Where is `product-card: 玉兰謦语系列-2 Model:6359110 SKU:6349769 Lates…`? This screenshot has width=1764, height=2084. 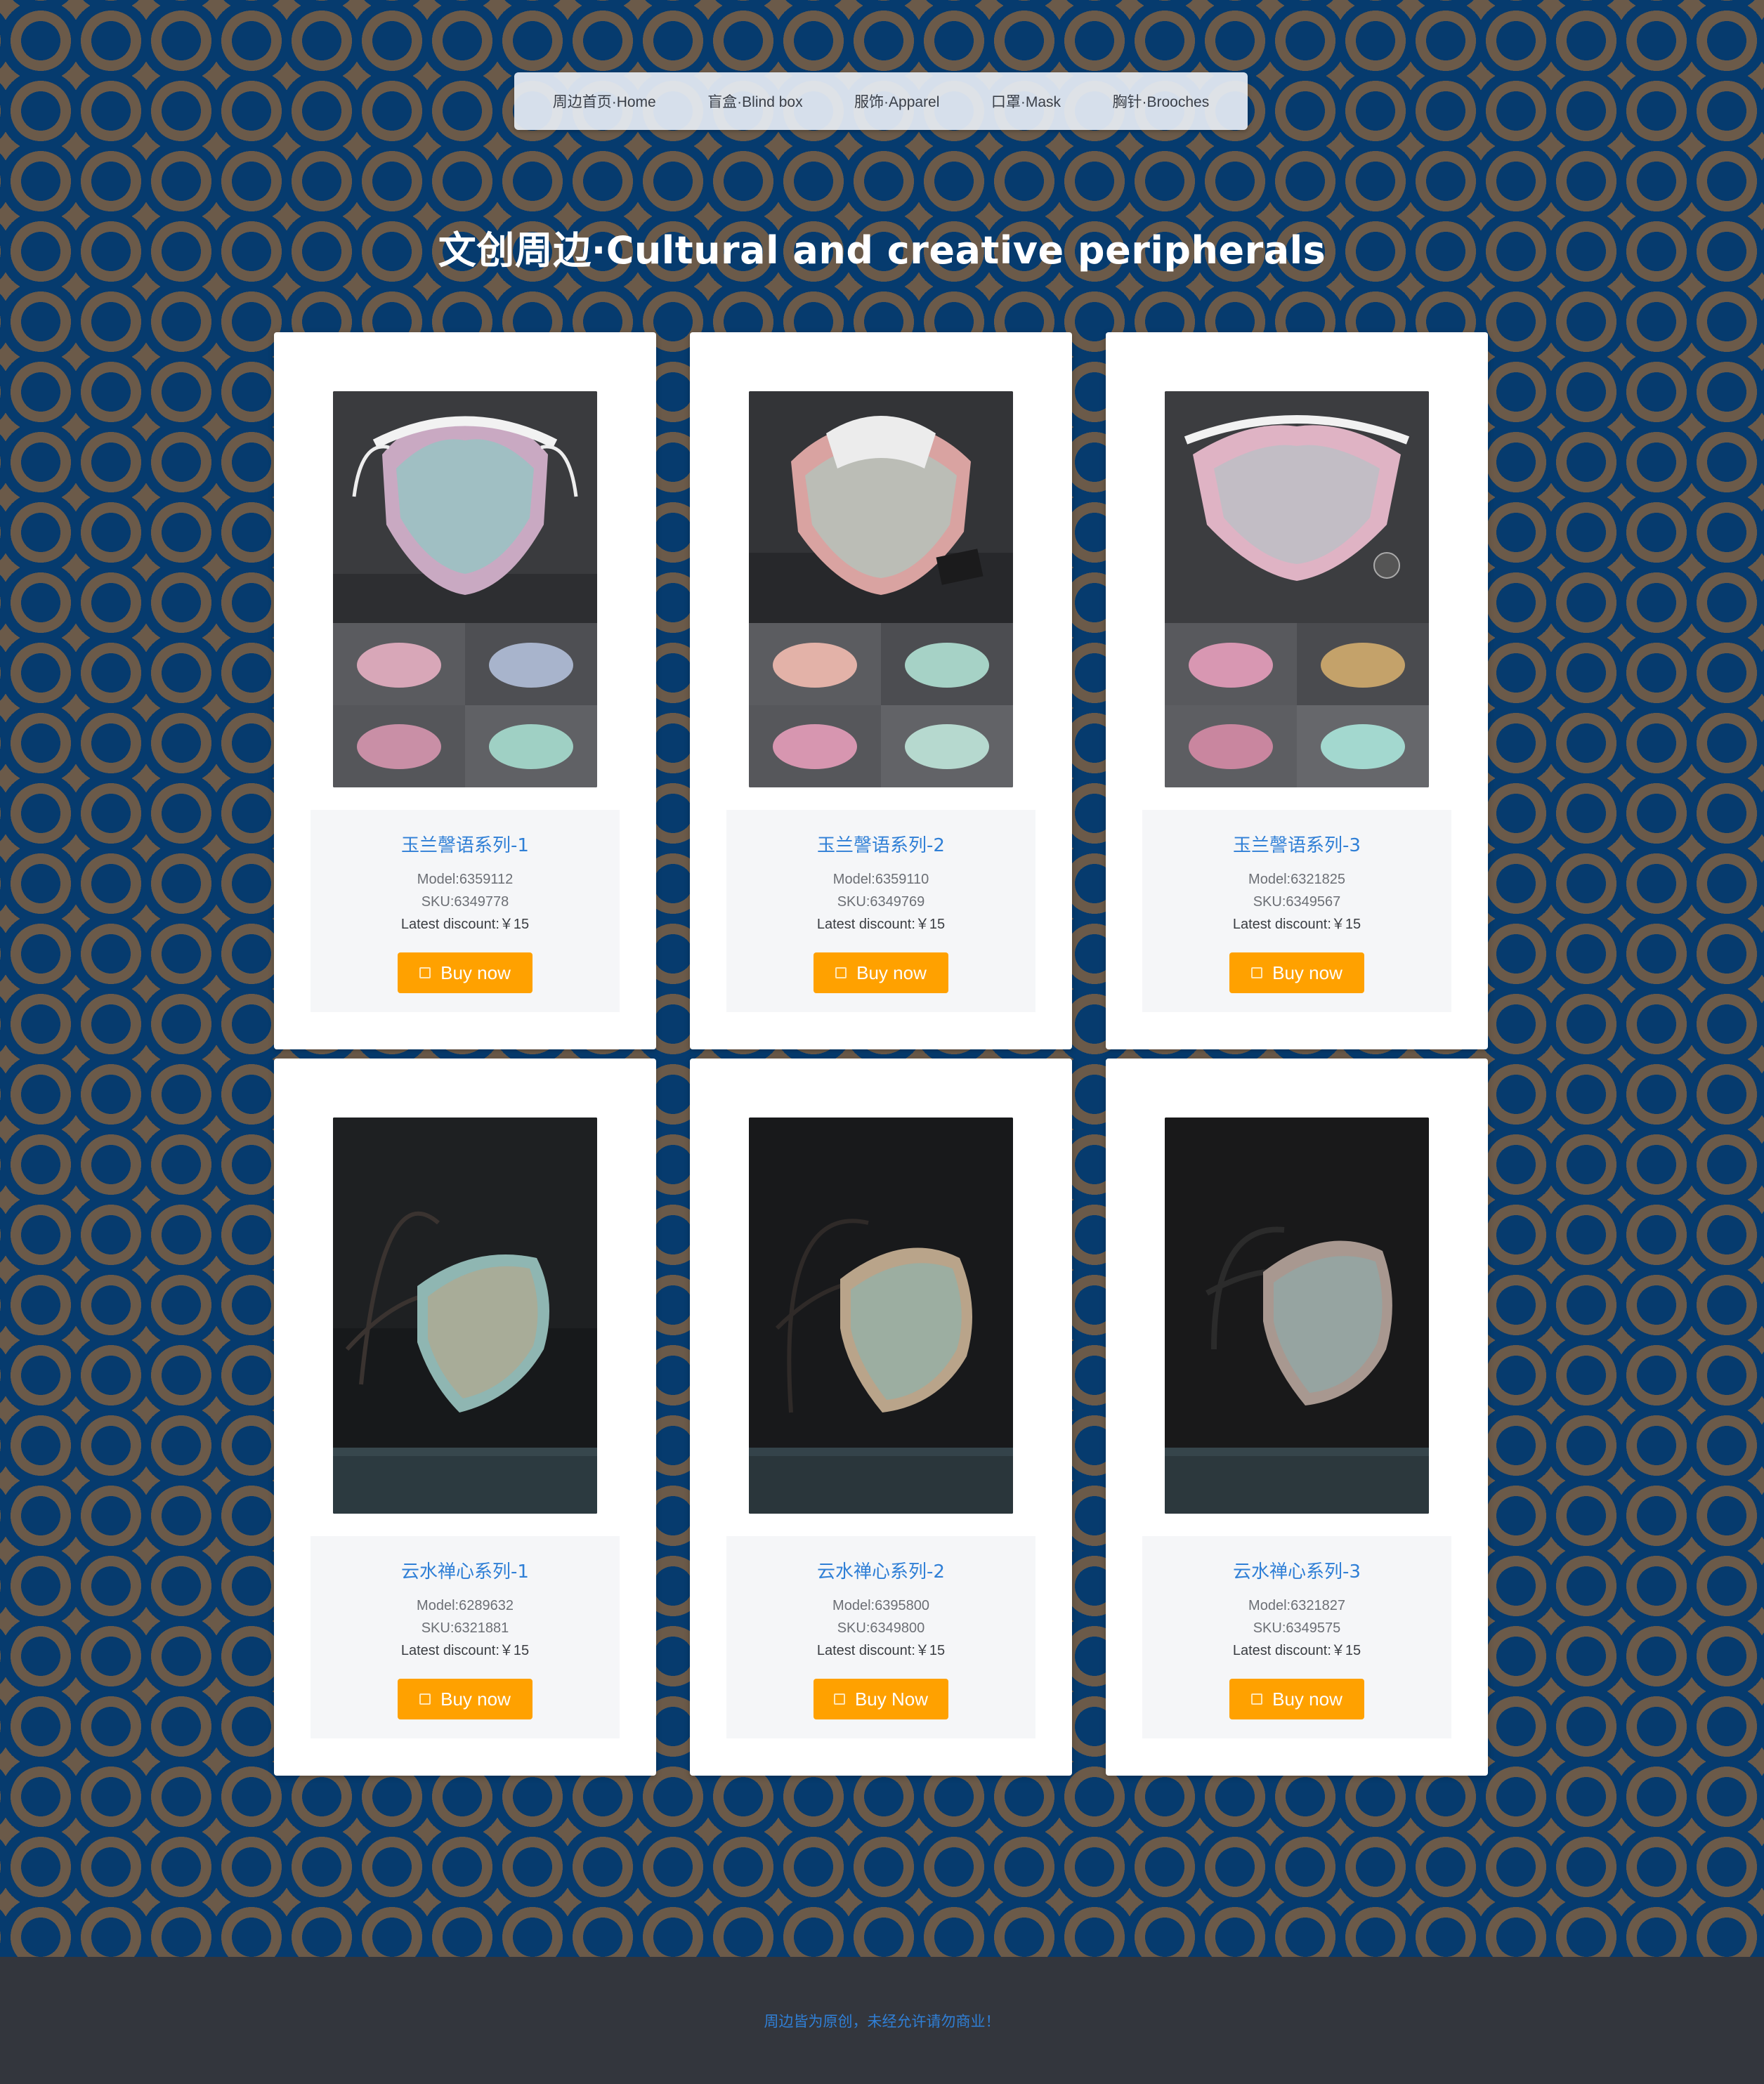 product-card: 玉兰謦语系列-2 Model:6359110 SKU:6349769 Lates… is located at coordinates (881, 691).